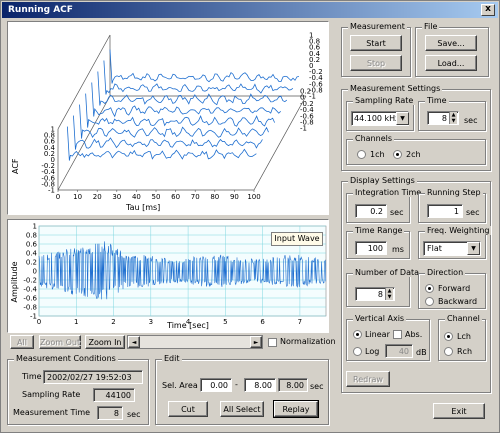  What do you see at coordinates (361, 154) in the screenshot?
I see `channel-1ch-radio` at bounding box center [361, 154].